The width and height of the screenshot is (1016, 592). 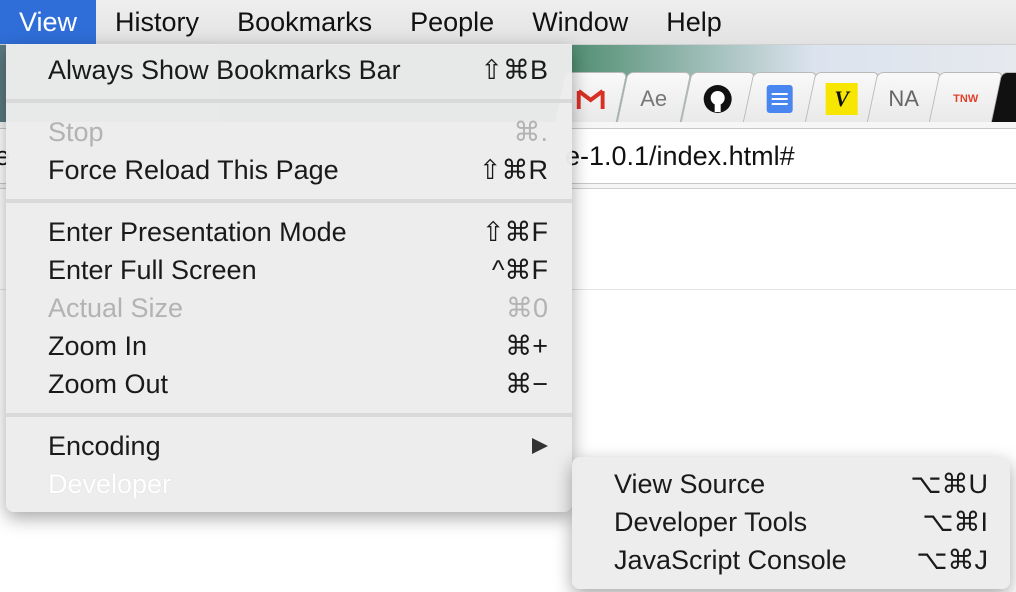 I want to click on v-icon: V, so click(x=841, y=99).